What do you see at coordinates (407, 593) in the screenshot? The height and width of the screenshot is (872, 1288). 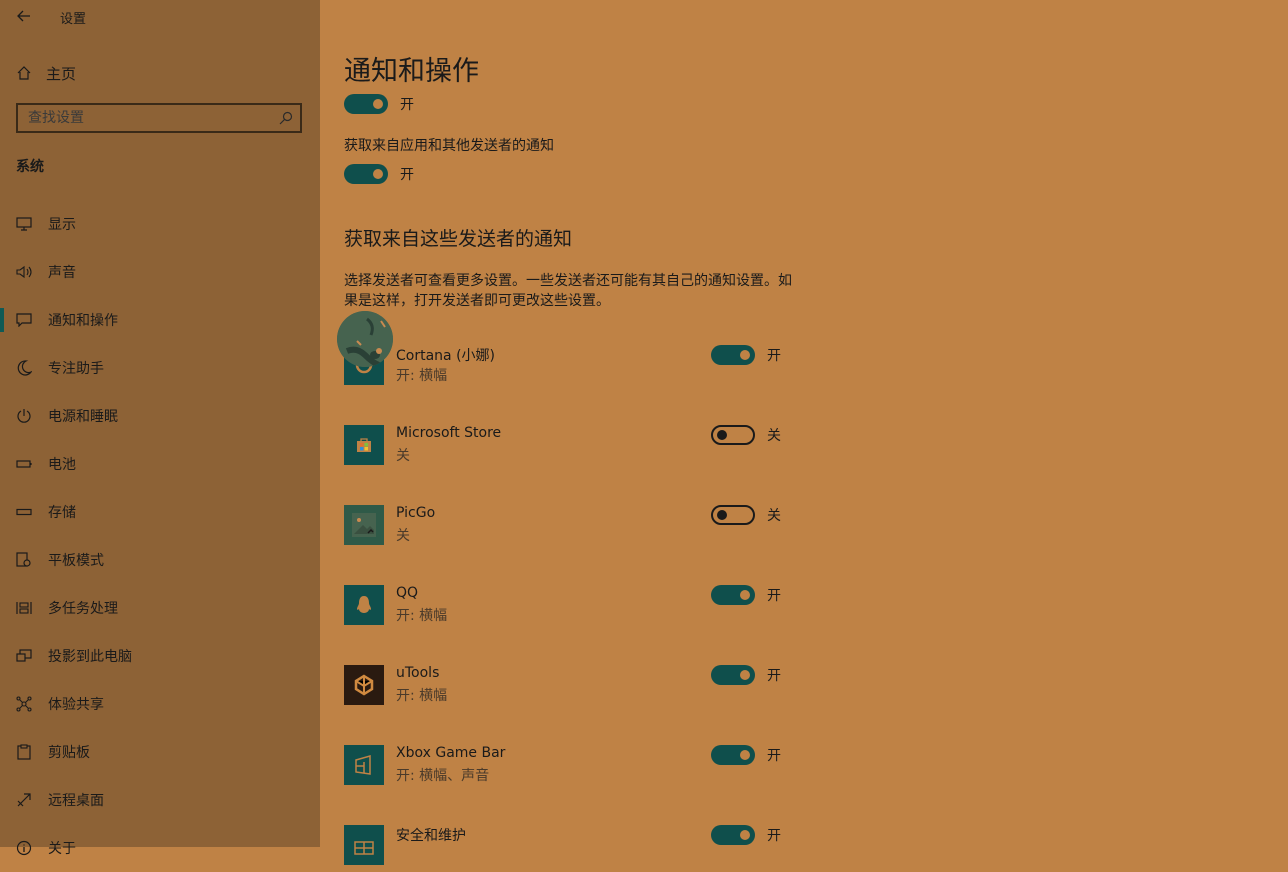 I see `app-name: QQ` at bounding box center [407, 593].